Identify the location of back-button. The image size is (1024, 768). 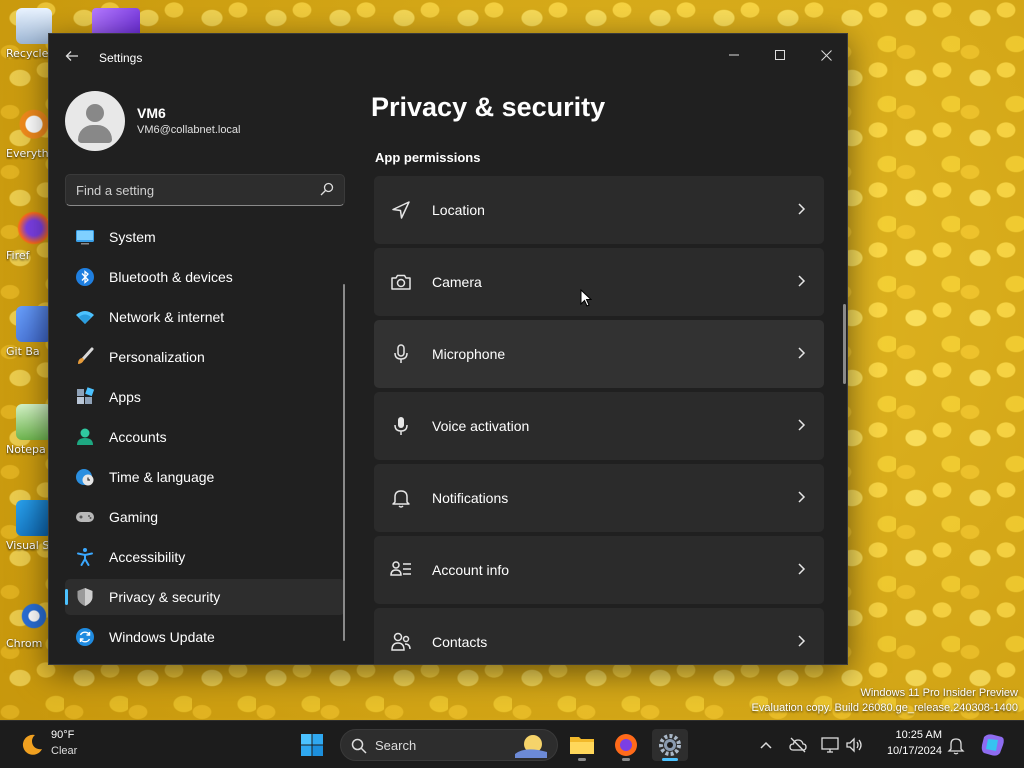
(72, 58).